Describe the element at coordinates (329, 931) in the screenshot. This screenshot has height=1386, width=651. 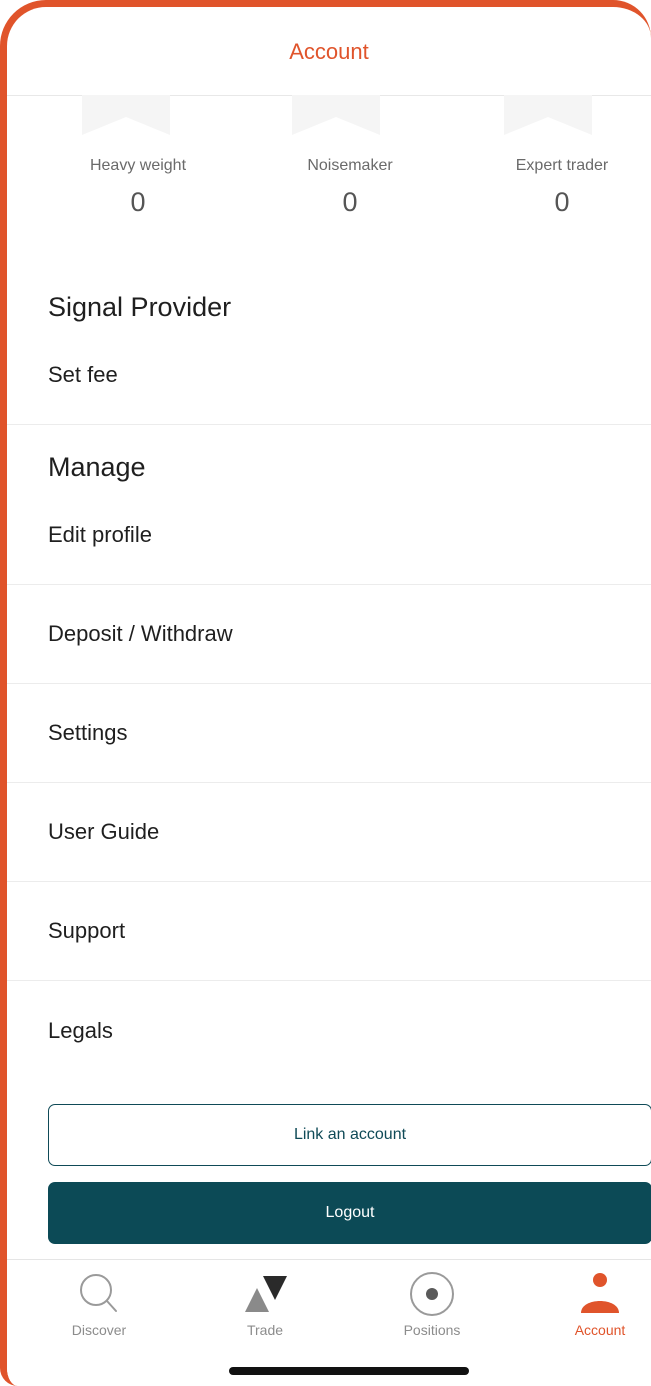
I see `menu-item-support: Support` at that location.